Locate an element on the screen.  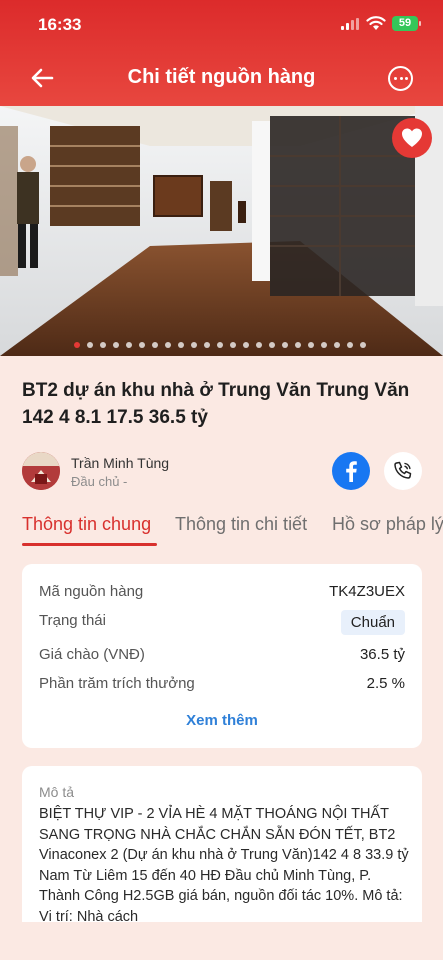
facebook-button is located at coordinates (351, 471).